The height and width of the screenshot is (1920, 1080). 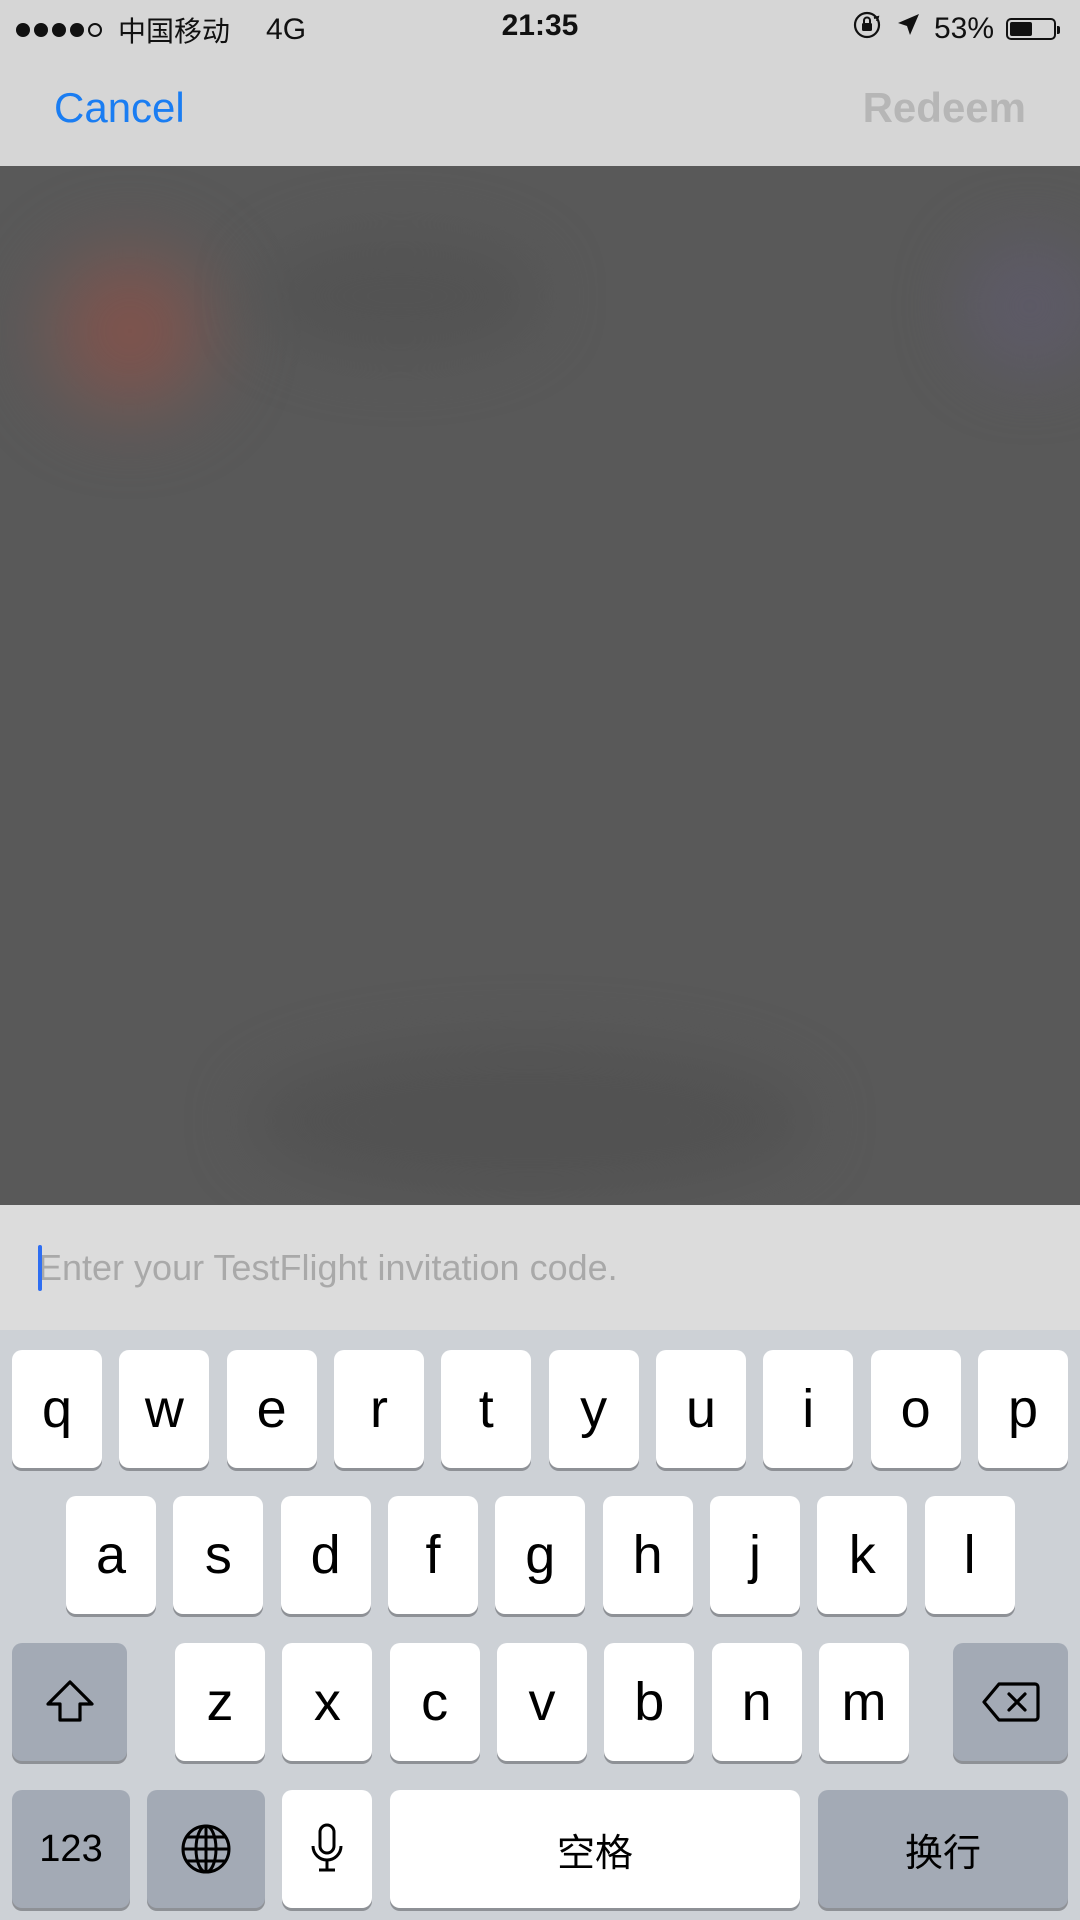 I want to click on shift-icon, so click(x=69, y=1701).